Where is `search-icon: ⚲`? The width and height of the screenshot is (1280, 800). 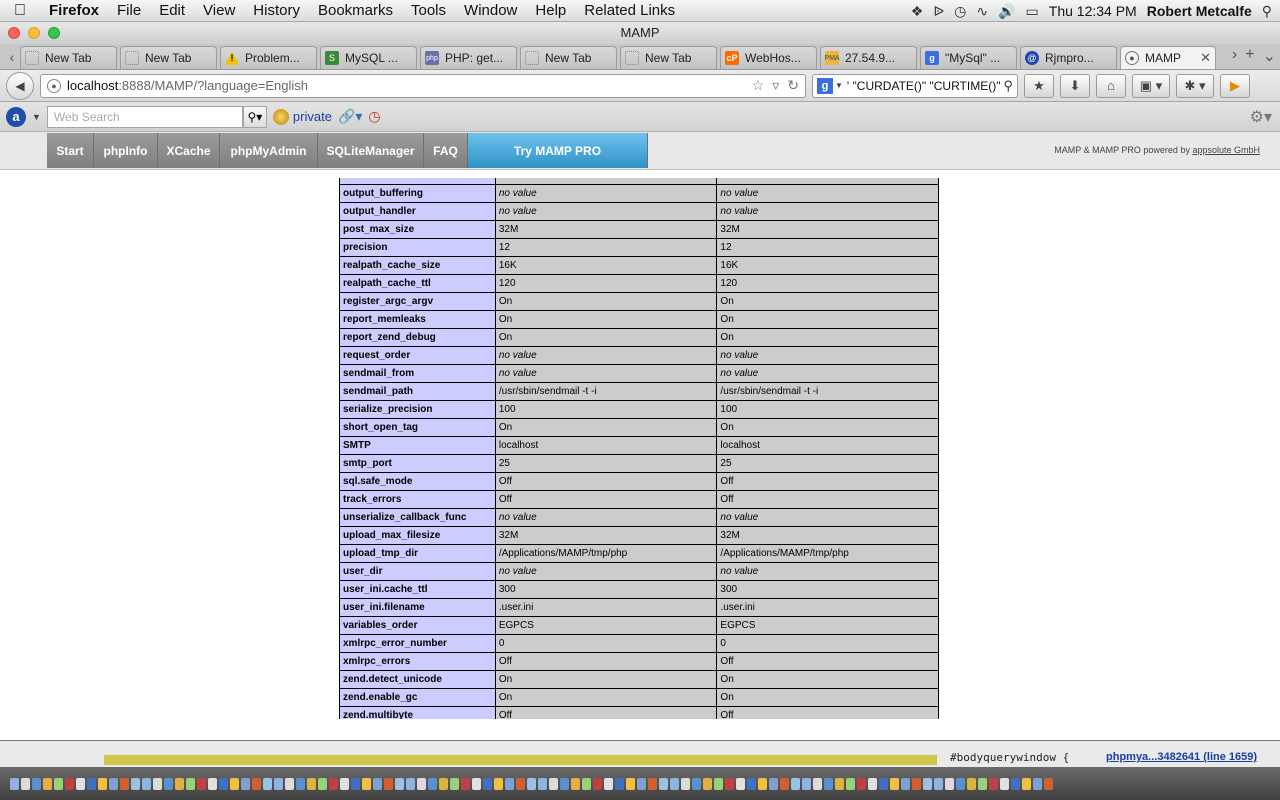
search-icon: ⚲ is located at coordinates (1008, 85).